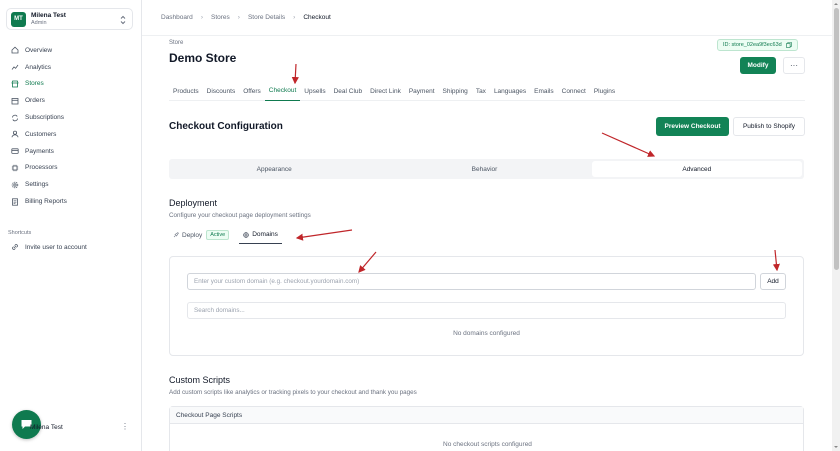 This screenshot has width=840, height=451. Describe the element at coordinates (422, 91) in the screenshot. I see `tab-payment: Payment` at that location.